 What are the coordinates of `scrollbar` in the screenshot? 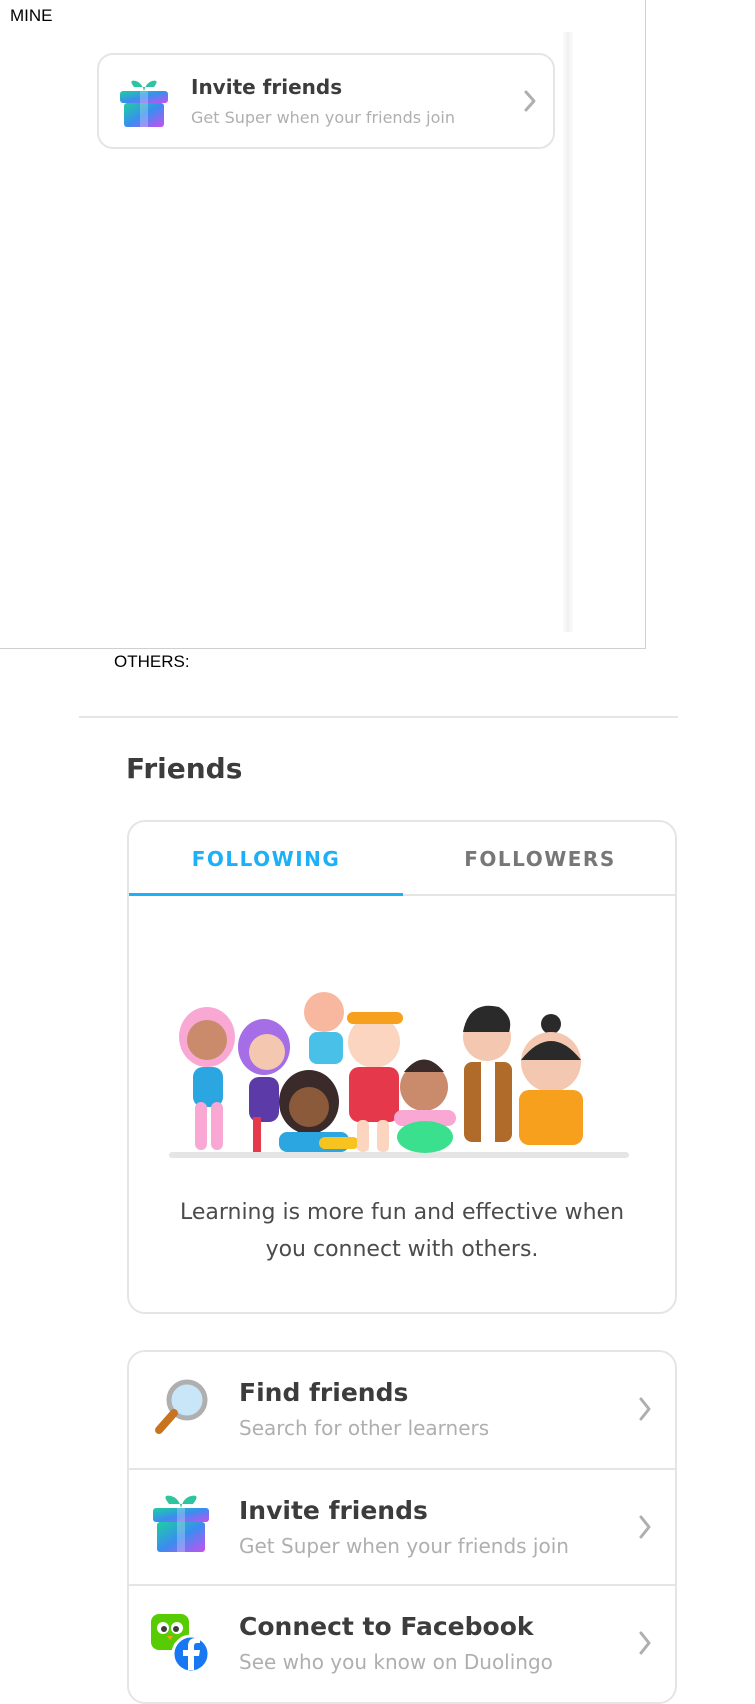 It's located at (568, 332).